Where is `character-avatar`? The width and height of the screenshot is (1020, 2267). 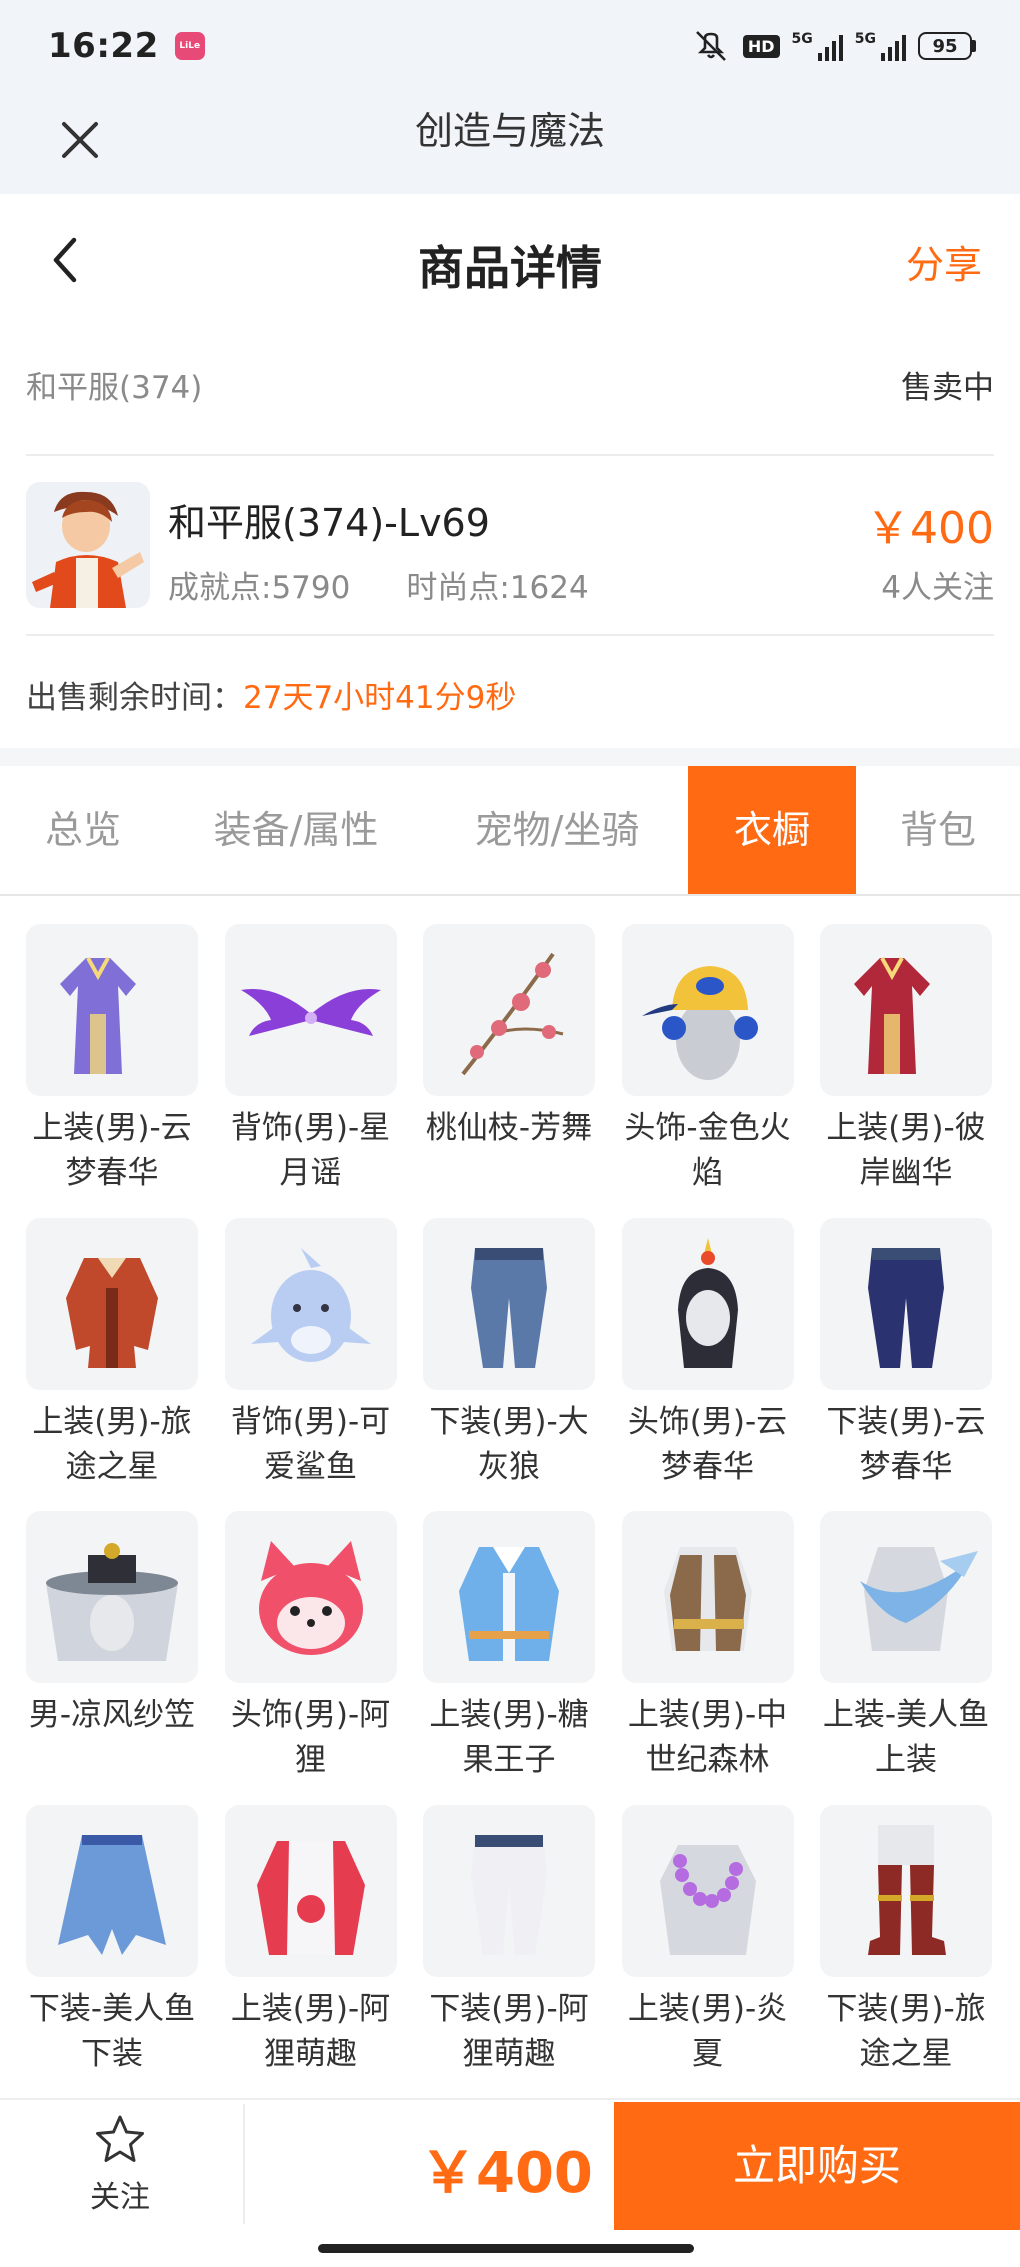
character-avatar is located at coordinates (88, 545).